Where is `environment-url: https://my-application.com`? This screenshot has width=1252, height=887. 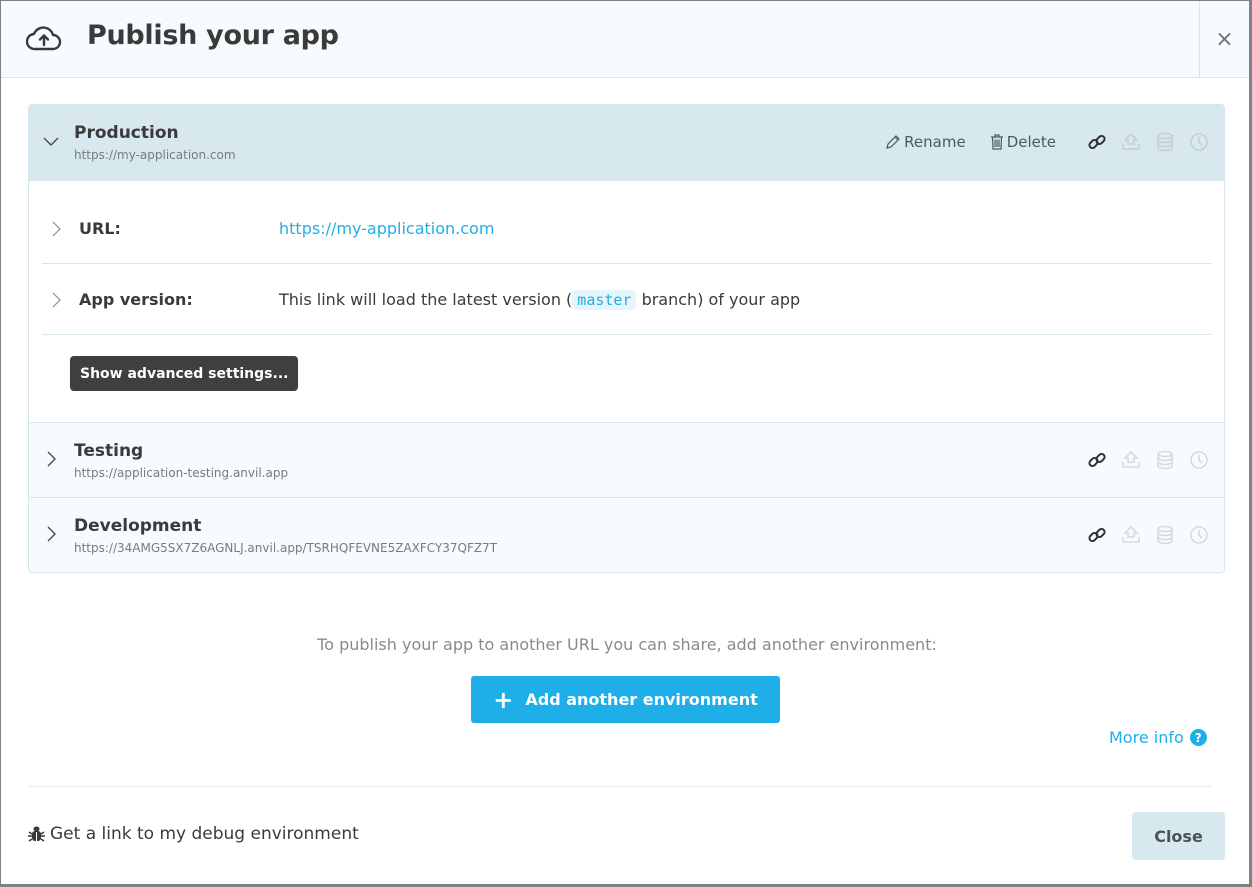 environment-url: https://my-application.com is located at coordinates (155, 155).